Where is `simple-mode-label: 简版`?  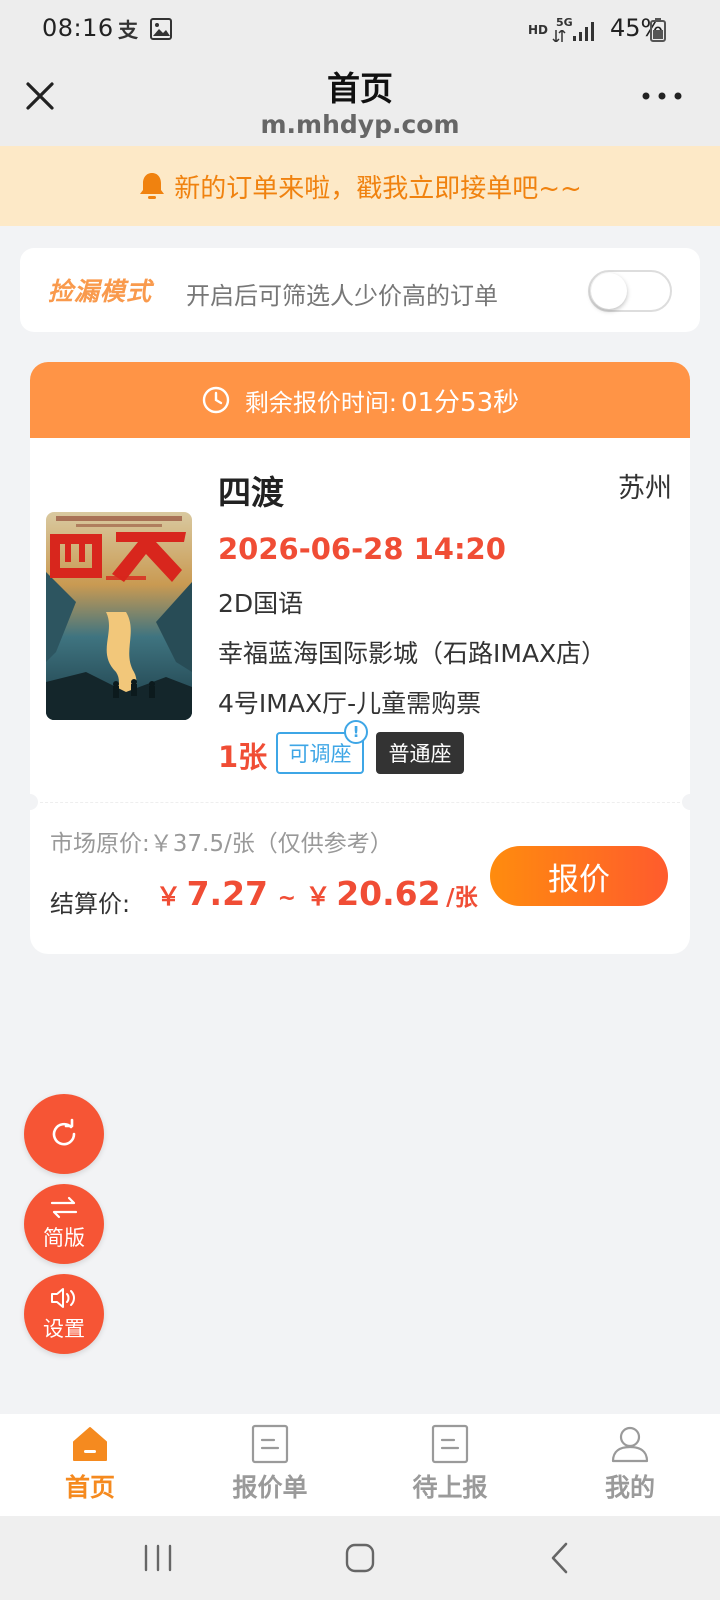
simple-mode-label: 简版 is located at coordinates (64, 1238).